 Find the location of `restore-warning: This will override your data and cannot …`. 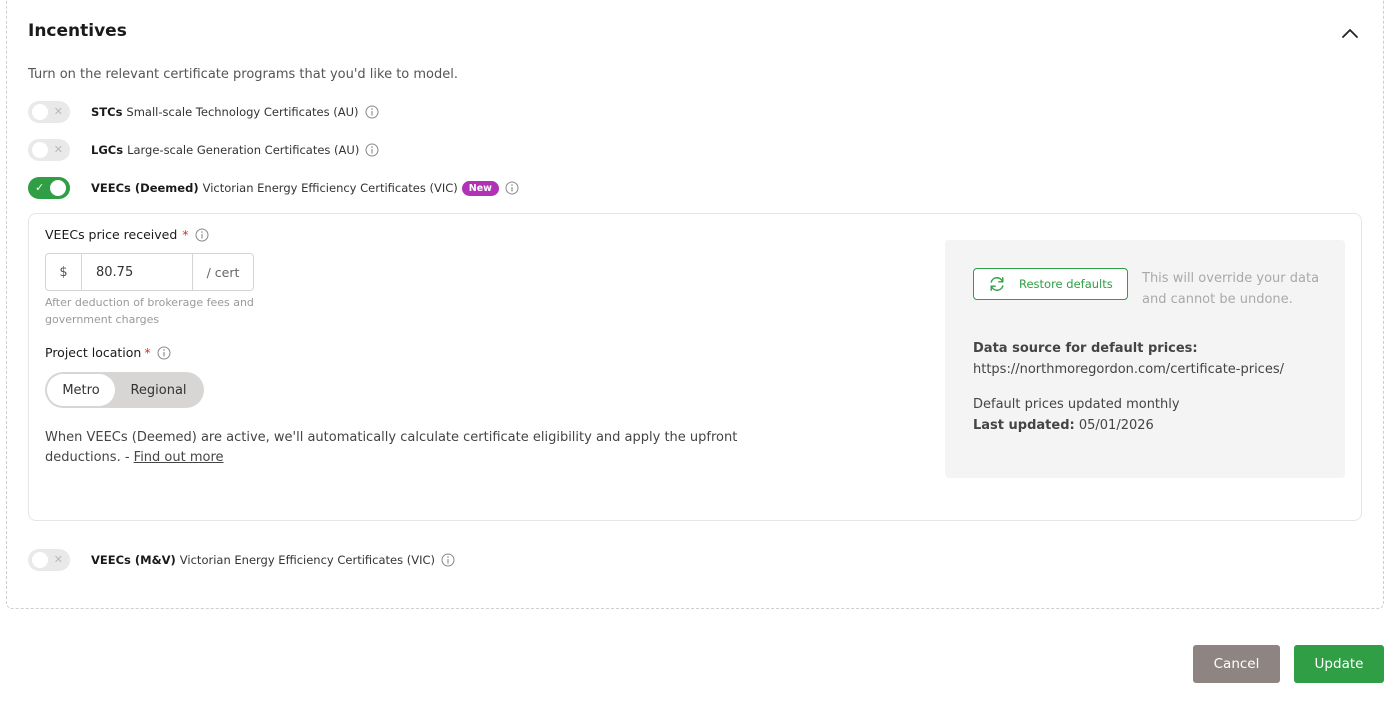

restore-warning: This will override your data and cannot … is located at coordinates (1231, 289).